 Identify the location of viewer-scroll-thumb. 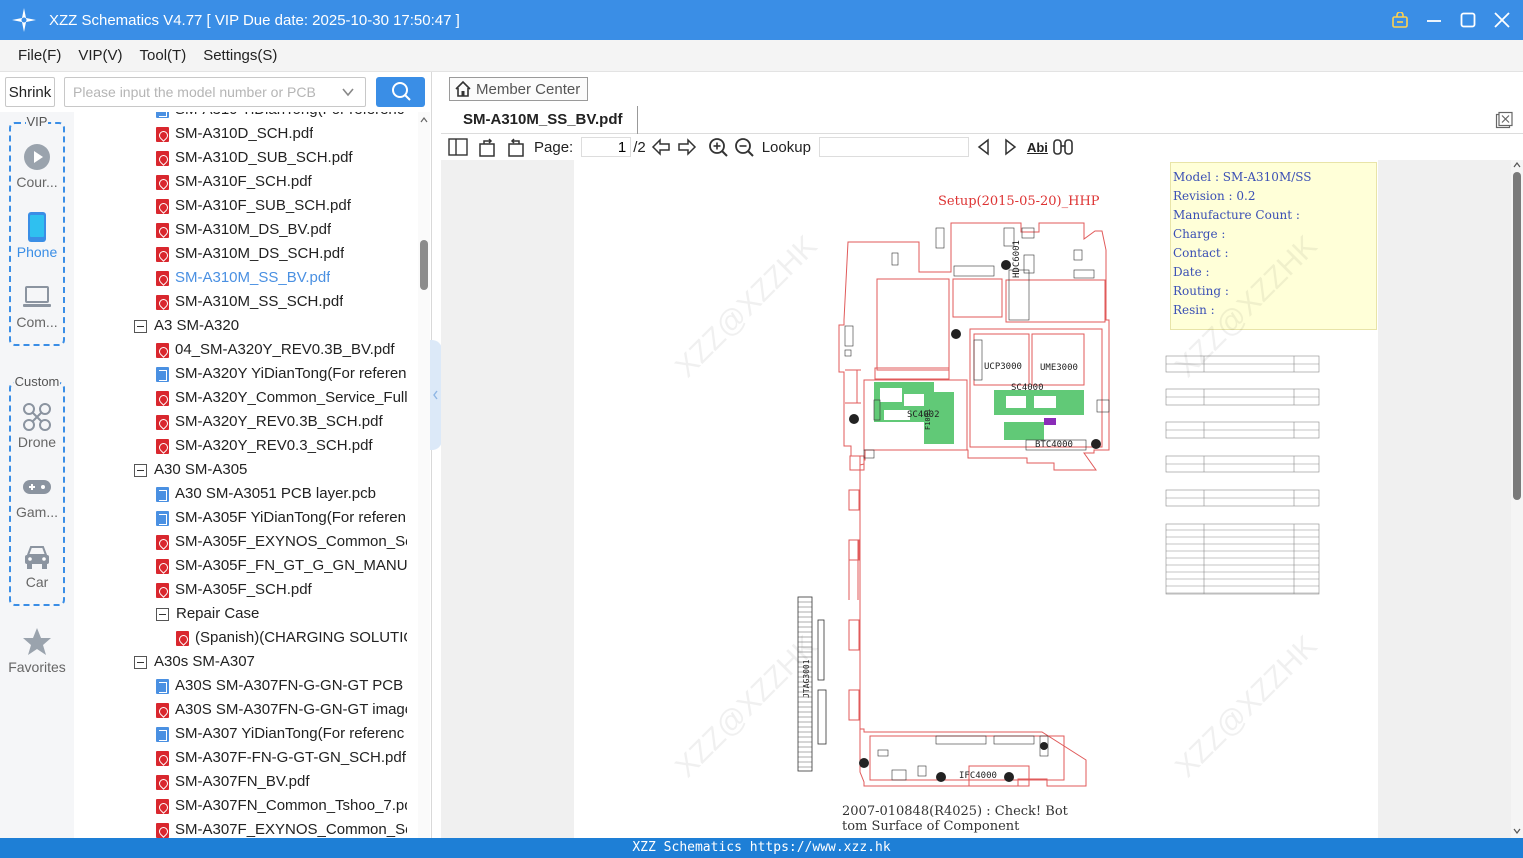
(1517, 336).